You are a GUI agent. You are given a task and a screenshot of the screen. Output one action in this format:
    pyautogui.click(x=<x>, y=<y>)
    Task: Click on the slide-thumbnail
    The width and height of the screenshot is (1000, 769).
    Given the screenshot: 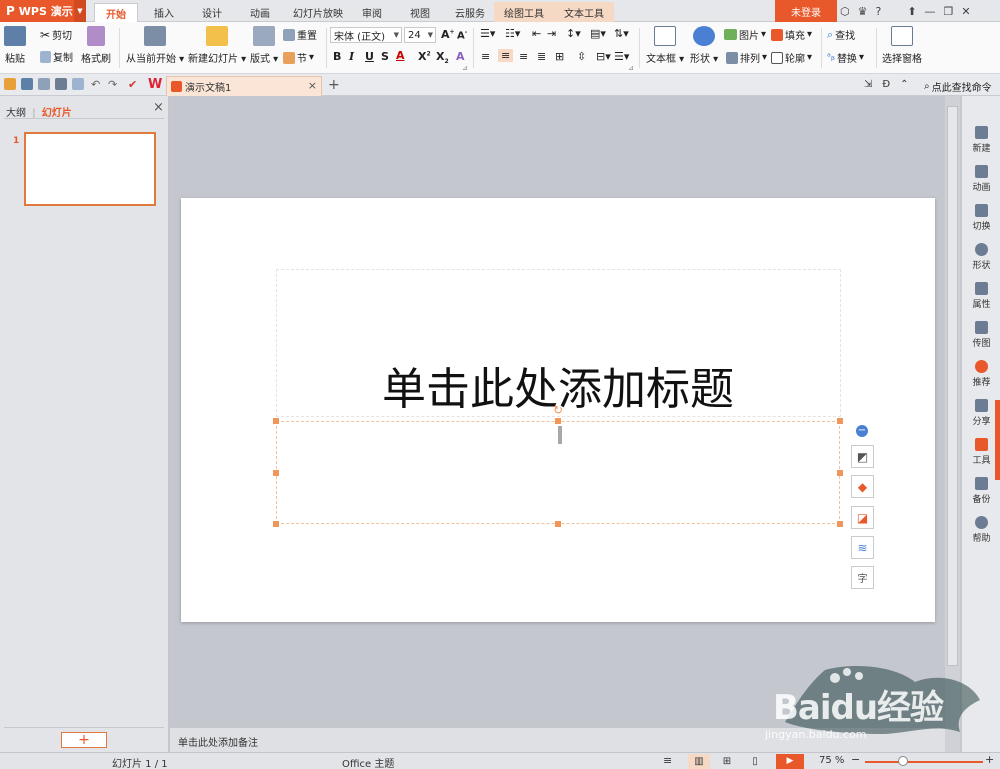 What is the action you would take?
    pyautogui.click(x=90, y=169)
    